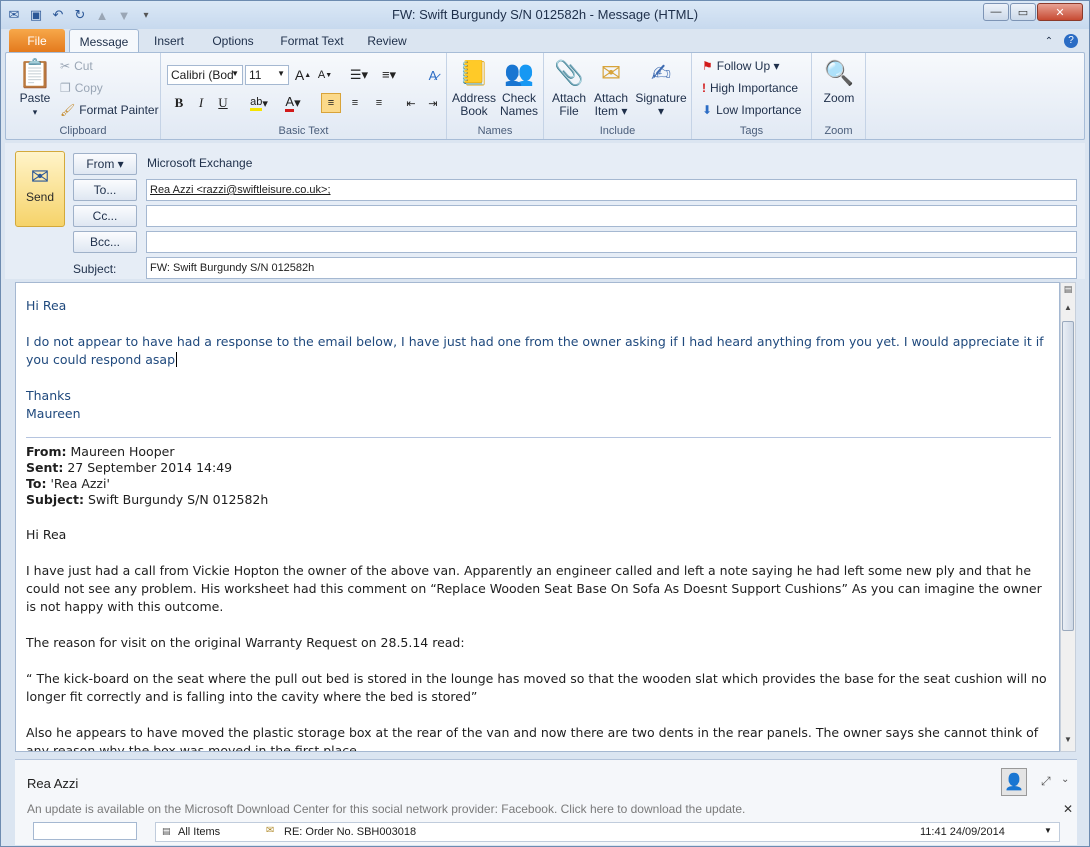 The image size is (1090, 847). What do you see at coordinates (611, 87) in the screenshot?
I see `attach-item-button: ✉ Attach Item ▾` at bounding box center [611, 87].